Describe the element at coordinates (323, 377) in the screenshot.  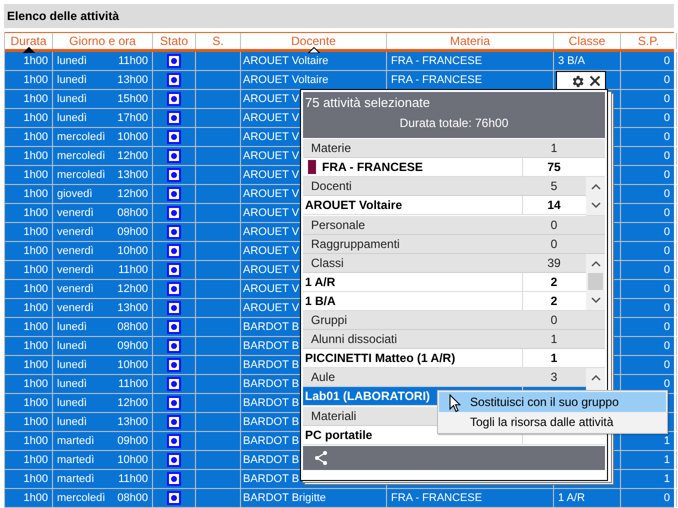
I see `section-label: Aule` at that location.